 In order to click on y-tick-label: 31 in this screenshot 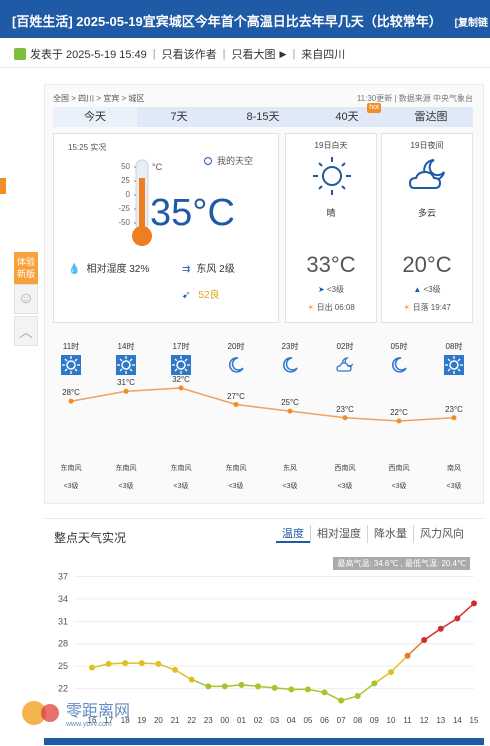, I will do `click(63, 621)`.